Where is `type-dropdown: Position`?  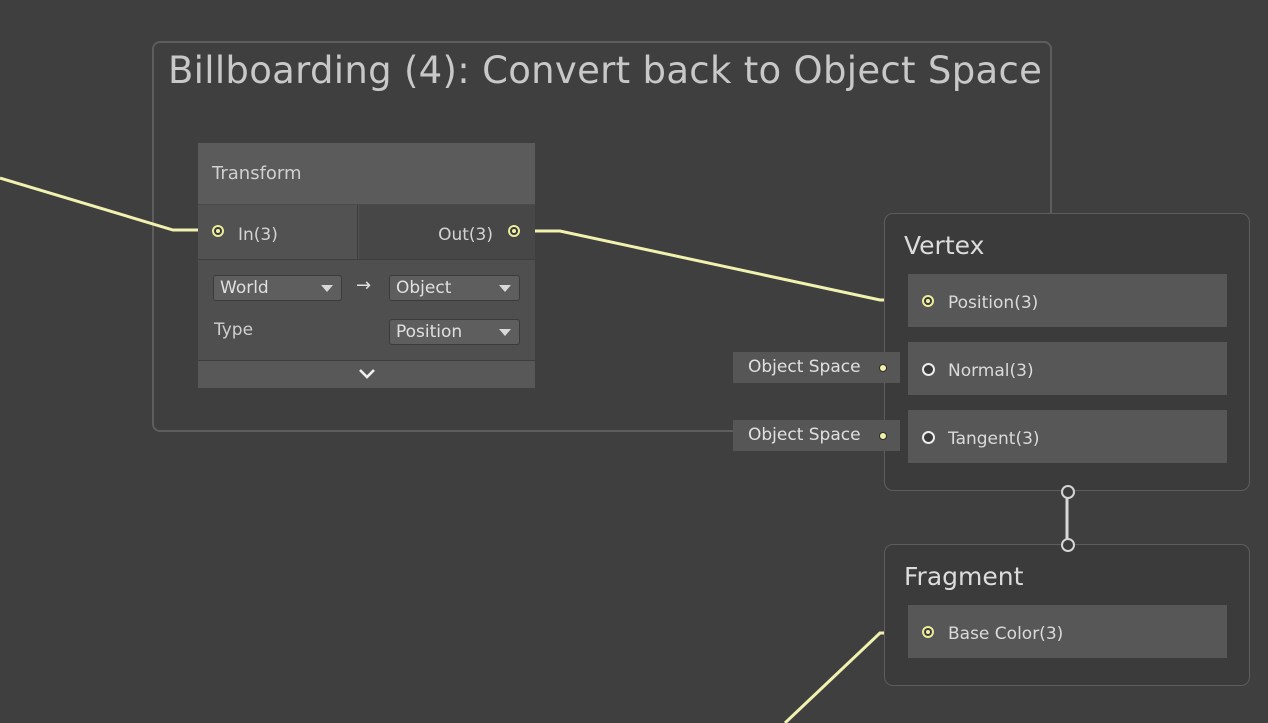
type-dropdown: Position is located at coordinates (454, 332).